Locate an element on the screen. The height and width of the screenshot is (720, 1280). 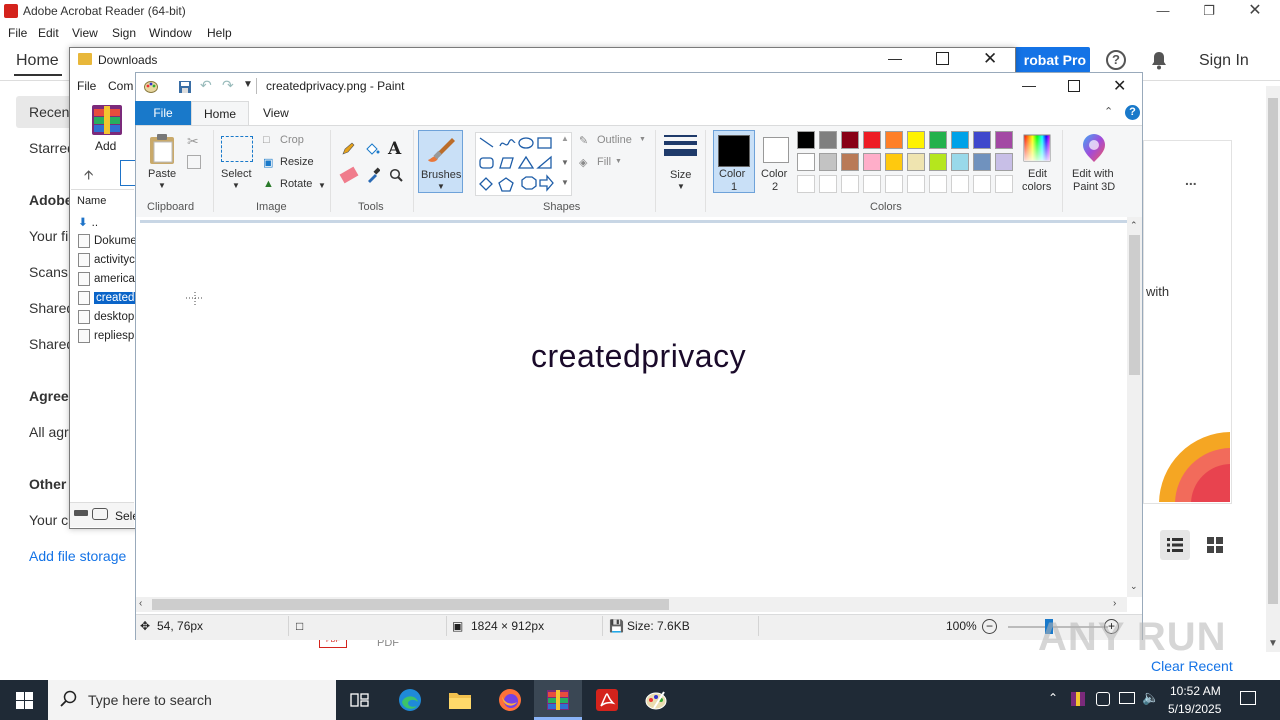
scroll-down-icon: ⌄ is located at coordinates (1134, 586).